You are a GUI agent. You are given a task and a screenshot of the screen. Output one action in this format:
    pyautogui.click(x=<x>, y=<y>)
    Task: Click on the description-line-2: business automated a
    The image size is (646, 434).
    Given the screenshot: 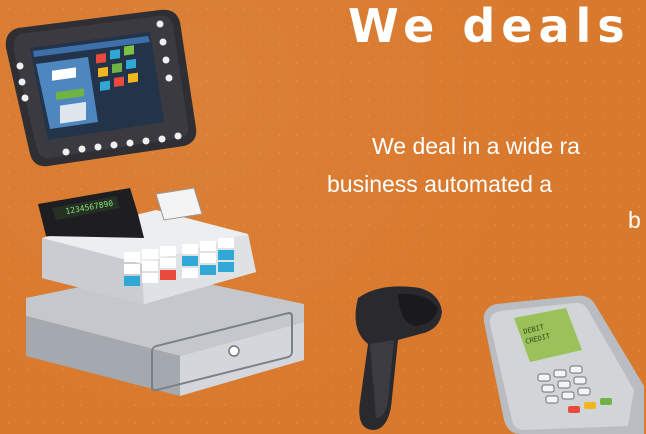 What is the action you would take?
    pyautogui.click(x=440, y=184)
    